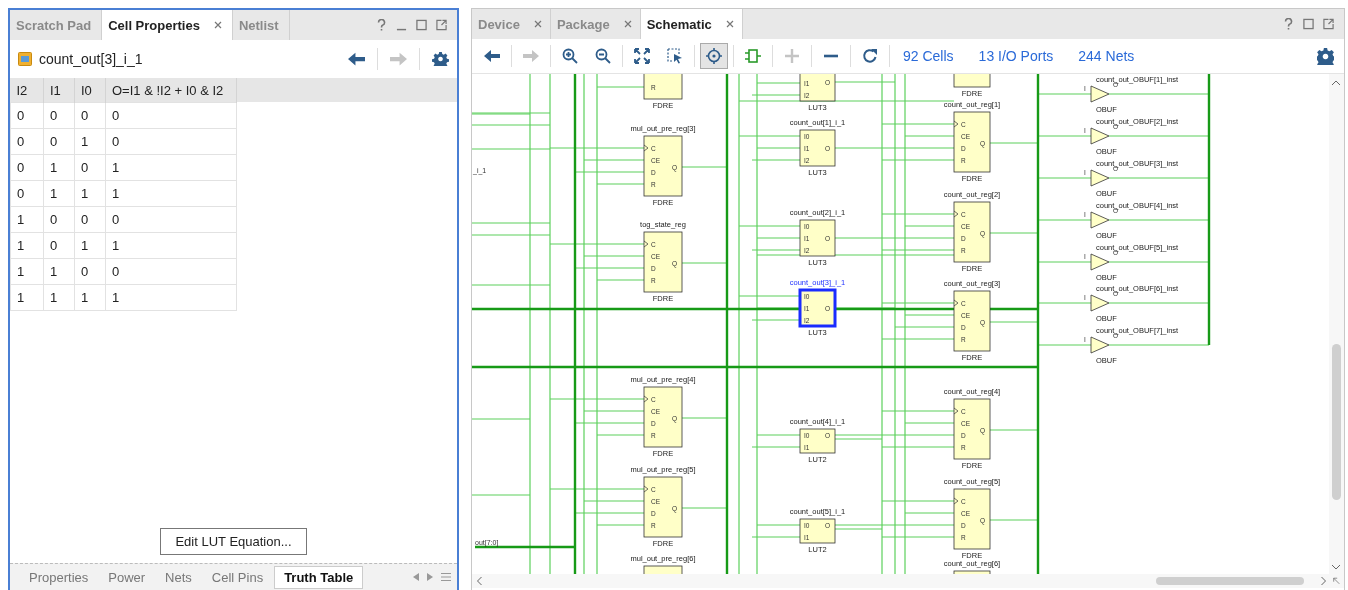 The width and height of the screenshot is (1348, 590). Describe the element at coordinates (261, 25) in the screenshot. I see `panel-tab: Netlist` at that location.